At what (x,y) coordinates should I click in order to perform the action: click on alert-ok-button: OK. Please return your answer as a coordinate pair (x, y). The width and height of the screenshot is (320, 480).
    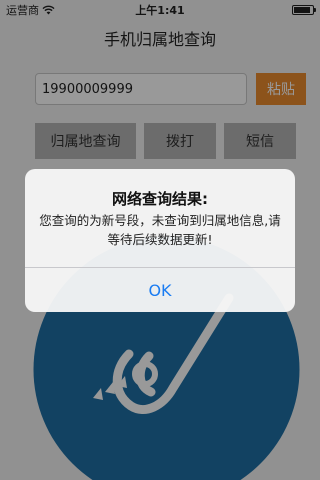
    Looking at the image, I should click on (160, 290).